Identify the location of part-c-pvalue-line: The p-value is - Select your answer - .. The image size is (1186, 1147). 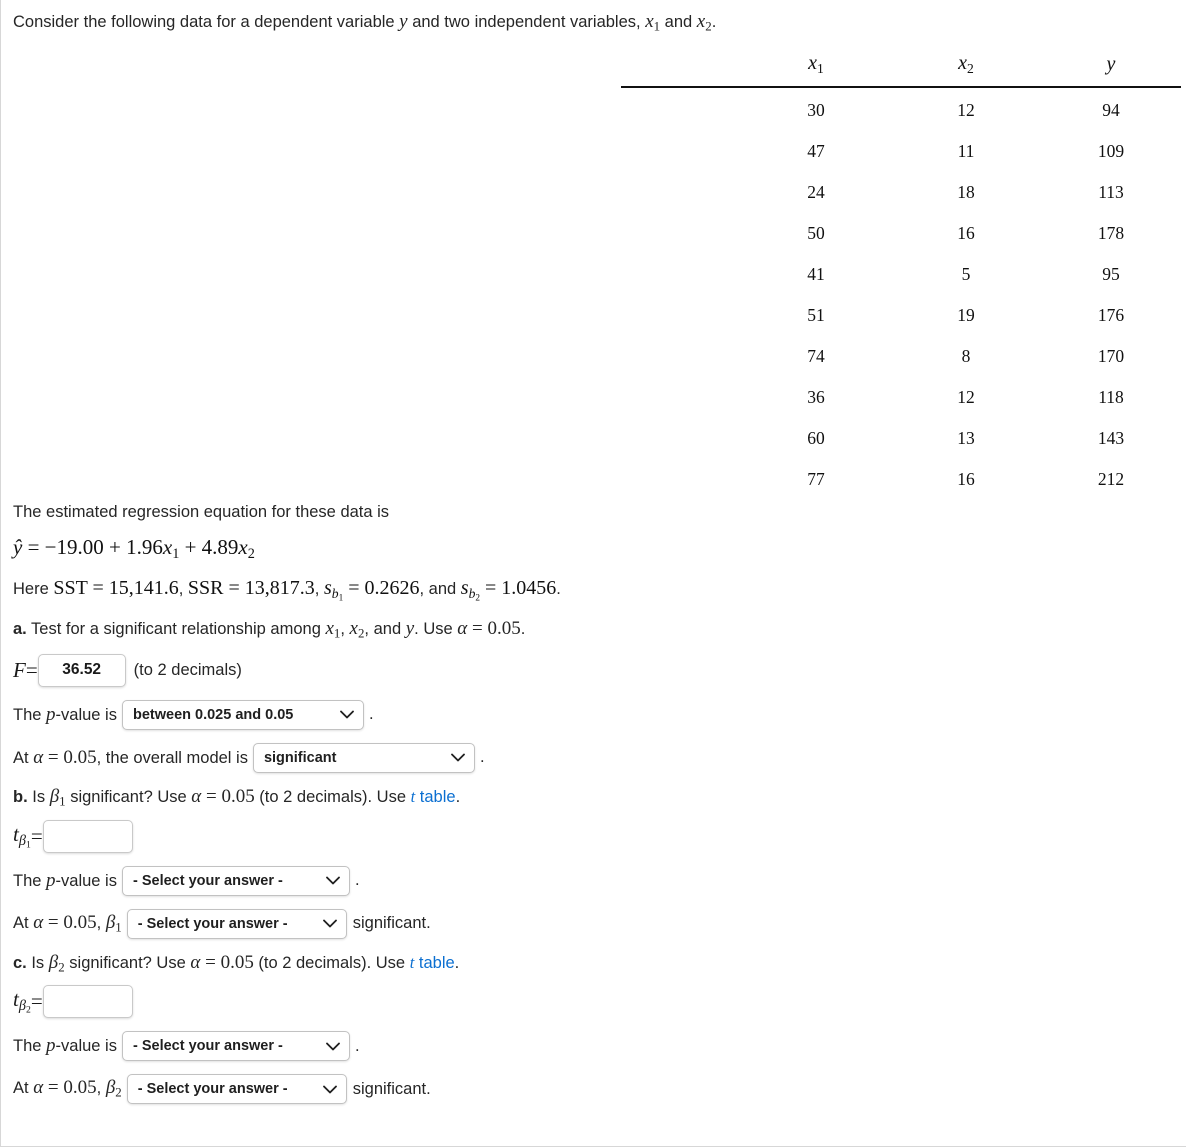
(593, 1046).